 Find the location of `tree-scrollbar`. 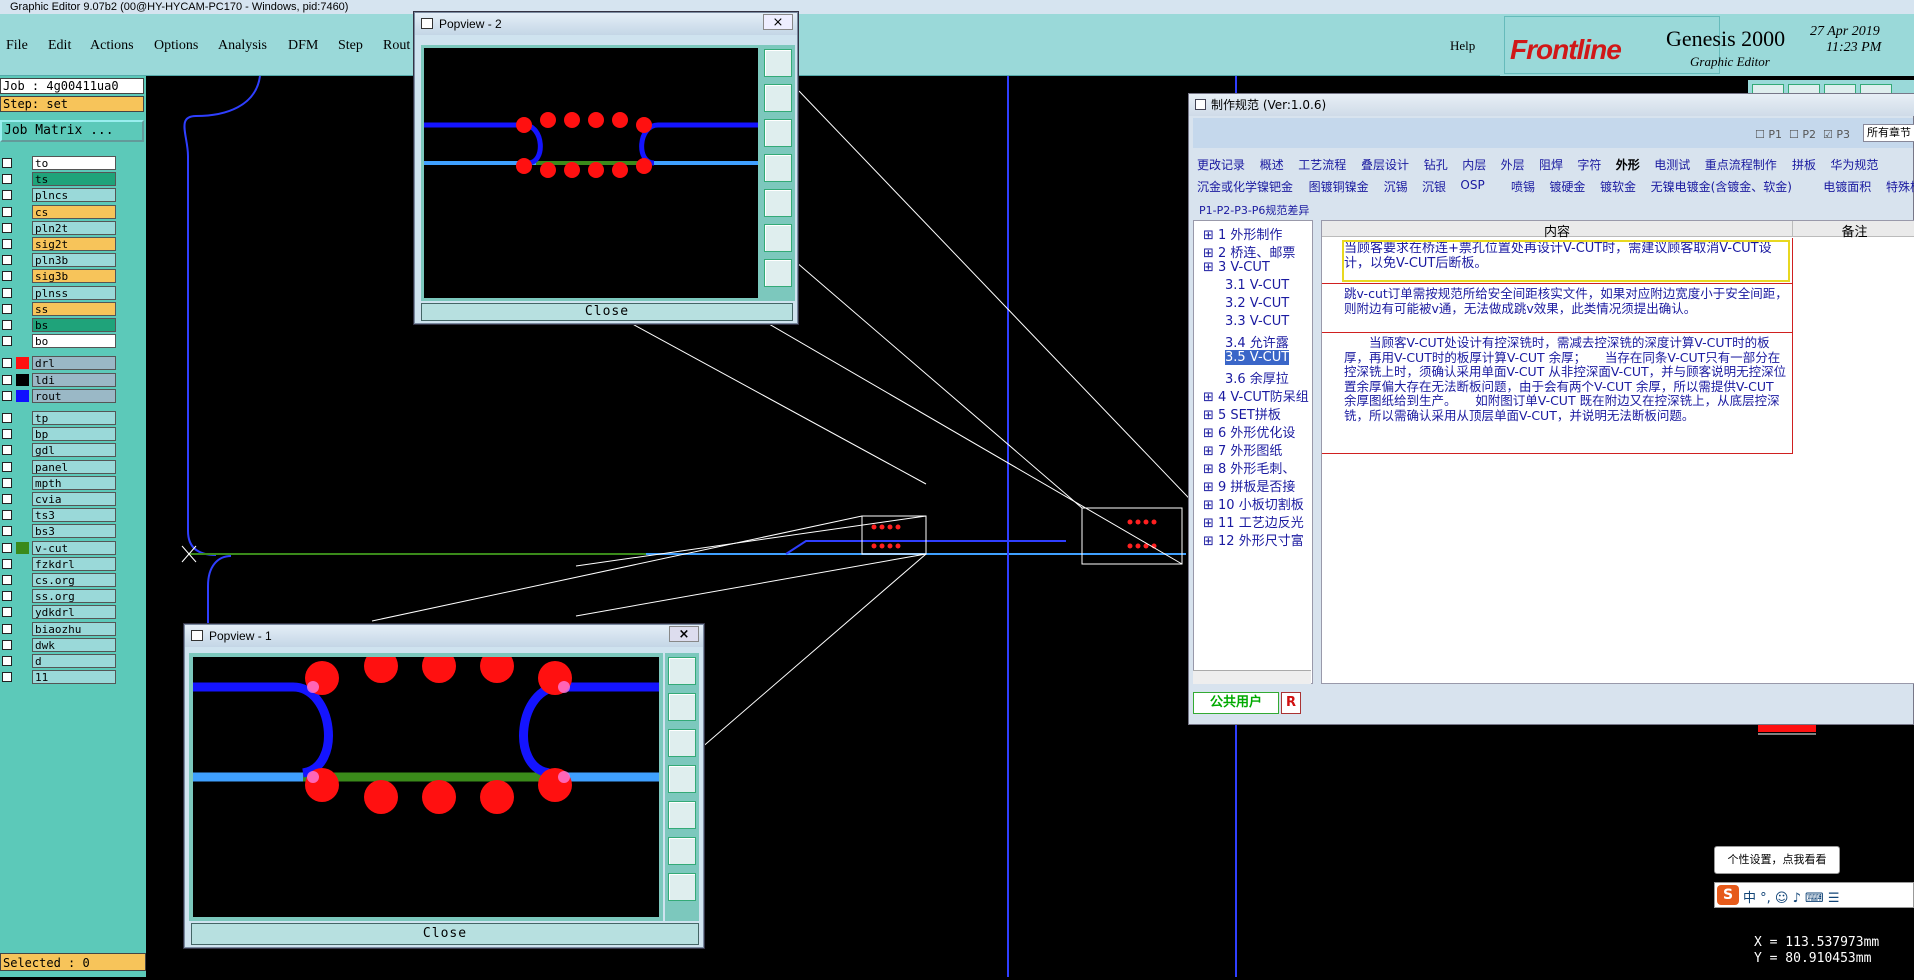

tree-scrollbar is located at coordinates (1252, 677).